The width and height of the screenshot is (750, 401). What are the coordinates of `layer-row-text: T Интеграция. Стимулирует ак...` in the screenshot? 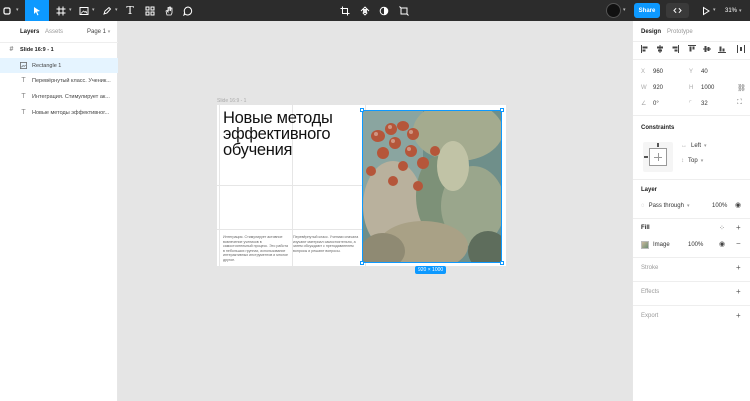 It's located at (59, 96).